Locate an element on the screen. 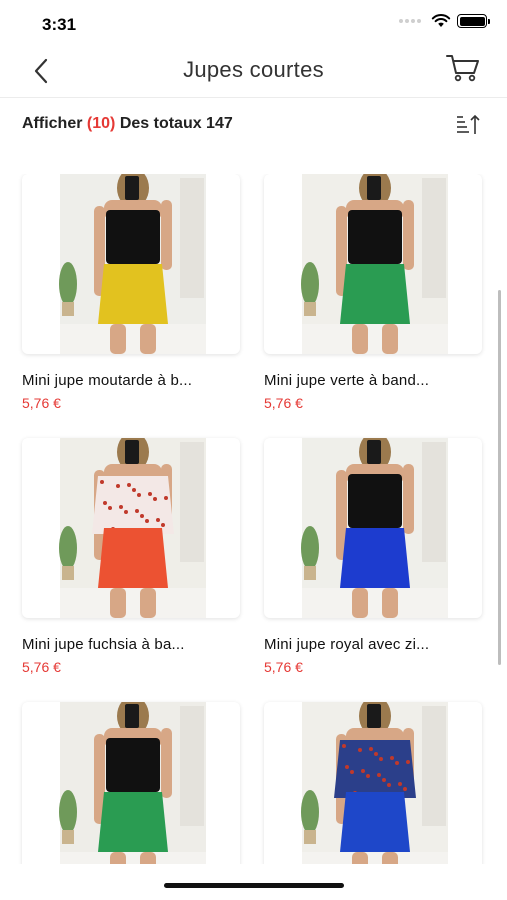 Image resolution: width=507 pixels, height=900 pixels. battery-icon is located at coordinates (473, 21).